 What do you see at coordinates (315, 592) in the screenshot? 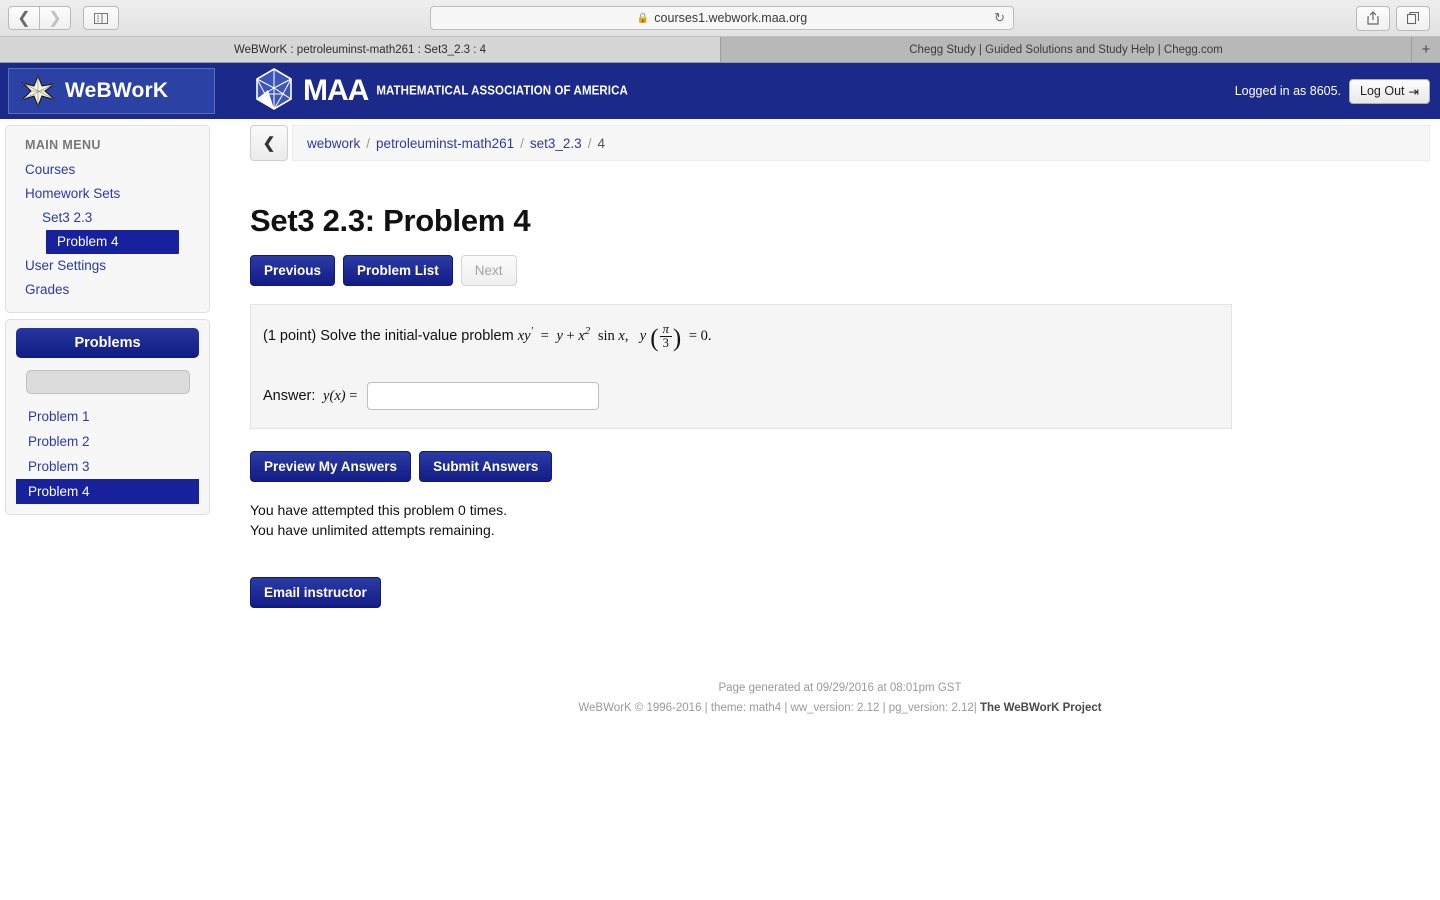
I see `email-instructor-button: Email instructor` at bounding box center [315, 592].